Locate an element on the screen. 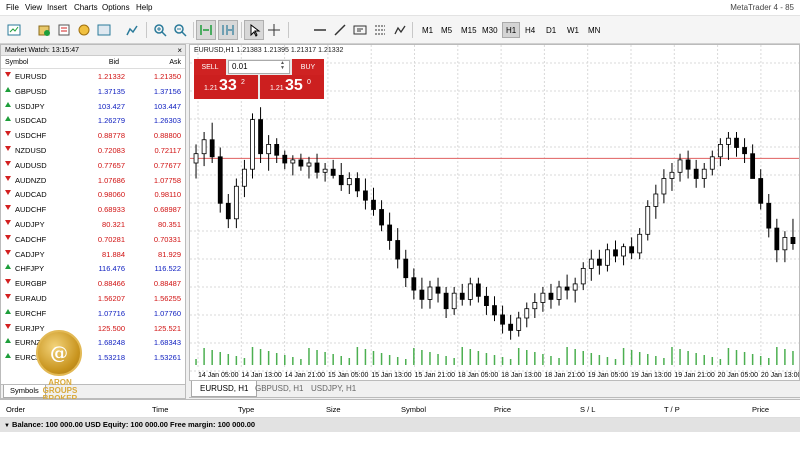 The width and height of the screenshot is (800, 450). list-item: EURJPY 125.500 125.521 is located at coordinates (93, 328).